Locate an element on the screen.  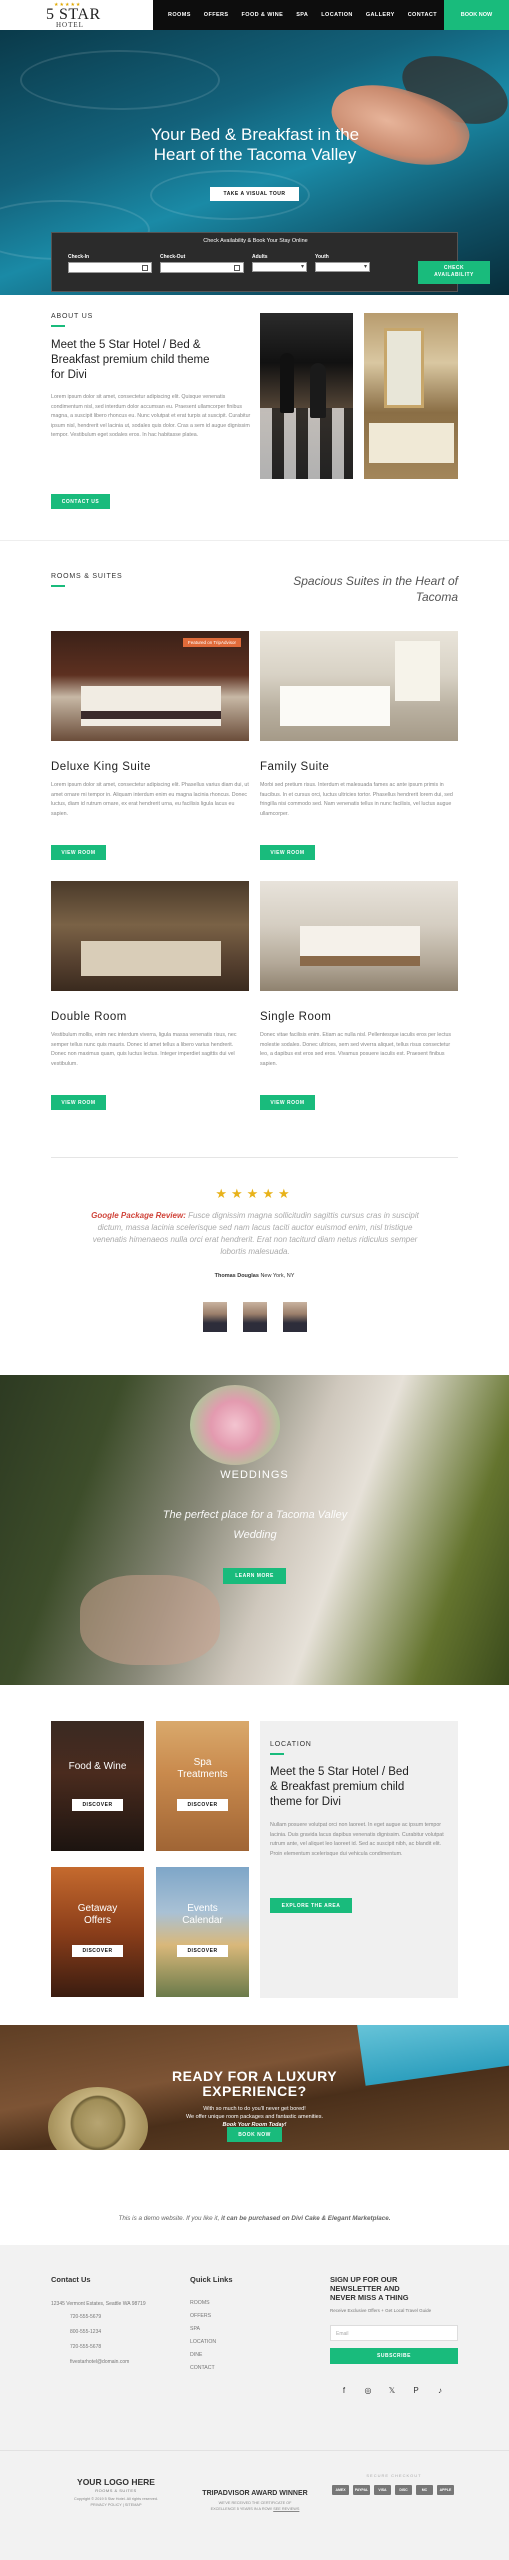
footer-logo-title: YOUR LOGO HERE is located at coordinates (116, 2482).